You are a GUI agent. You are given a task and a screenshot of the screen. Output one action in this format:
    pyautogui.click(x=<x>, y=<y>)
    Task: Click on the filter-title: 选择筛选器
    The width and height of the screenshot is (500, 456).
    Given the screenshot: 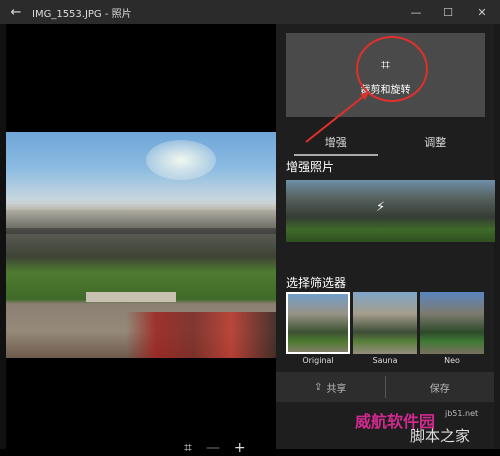 What is the action you would take?
    pyautogui.click(x=316, y=283)
    